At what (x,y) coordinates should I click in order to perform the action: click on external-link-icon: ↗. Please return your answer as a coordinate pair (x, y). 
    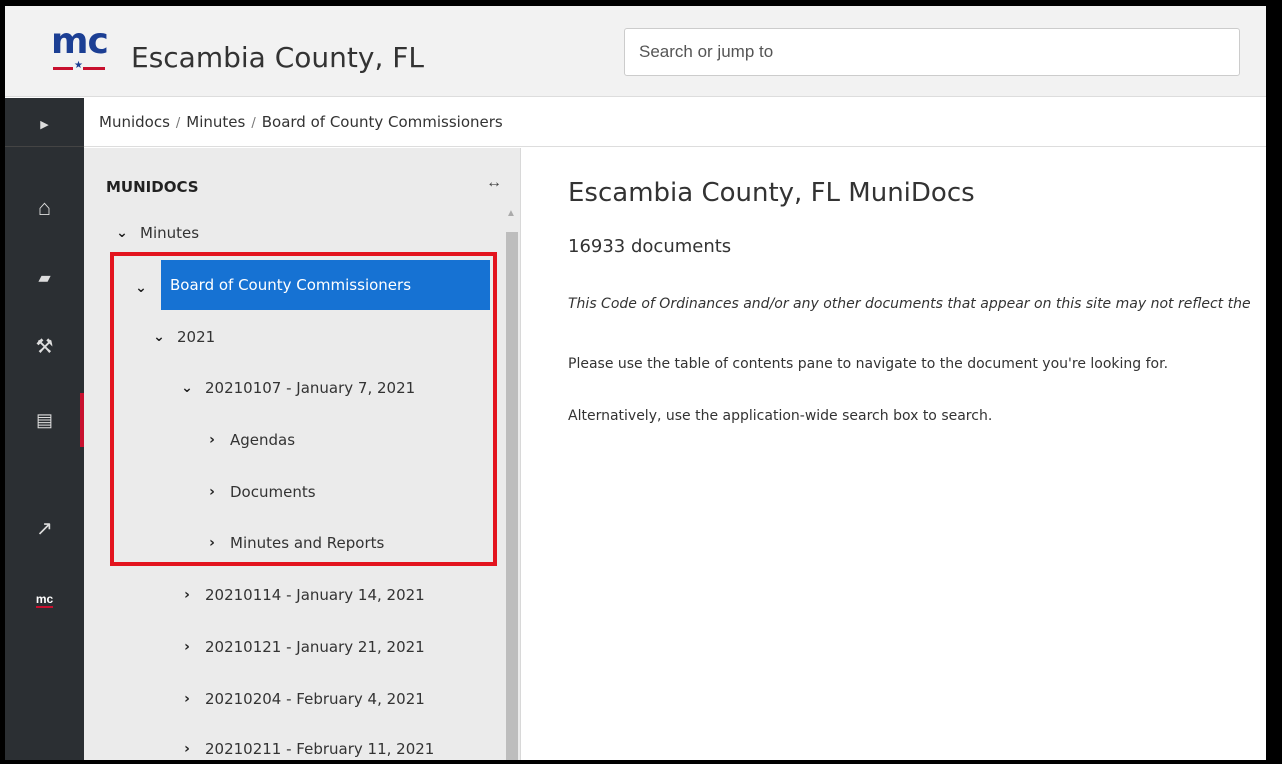
    Looking at the image, I should click on (44, 528).